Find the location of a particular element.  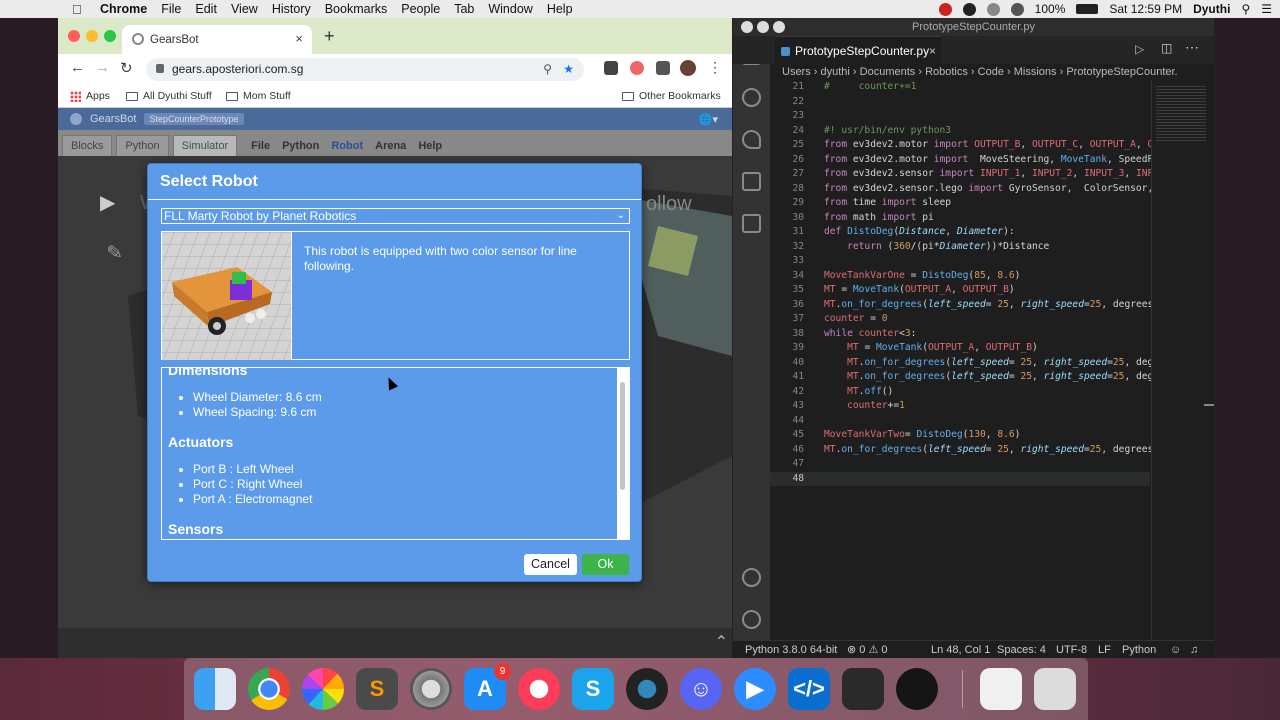

breadcrumb-item: Missions is located at coordinates (1035, 72).